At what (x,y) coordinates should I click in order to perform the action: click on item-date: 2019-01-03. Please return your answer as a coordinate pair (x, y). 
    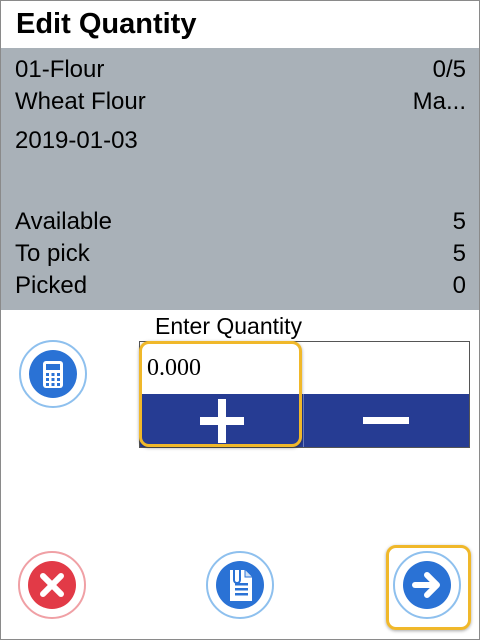
    Looking at the image, I should click on (76, 140).